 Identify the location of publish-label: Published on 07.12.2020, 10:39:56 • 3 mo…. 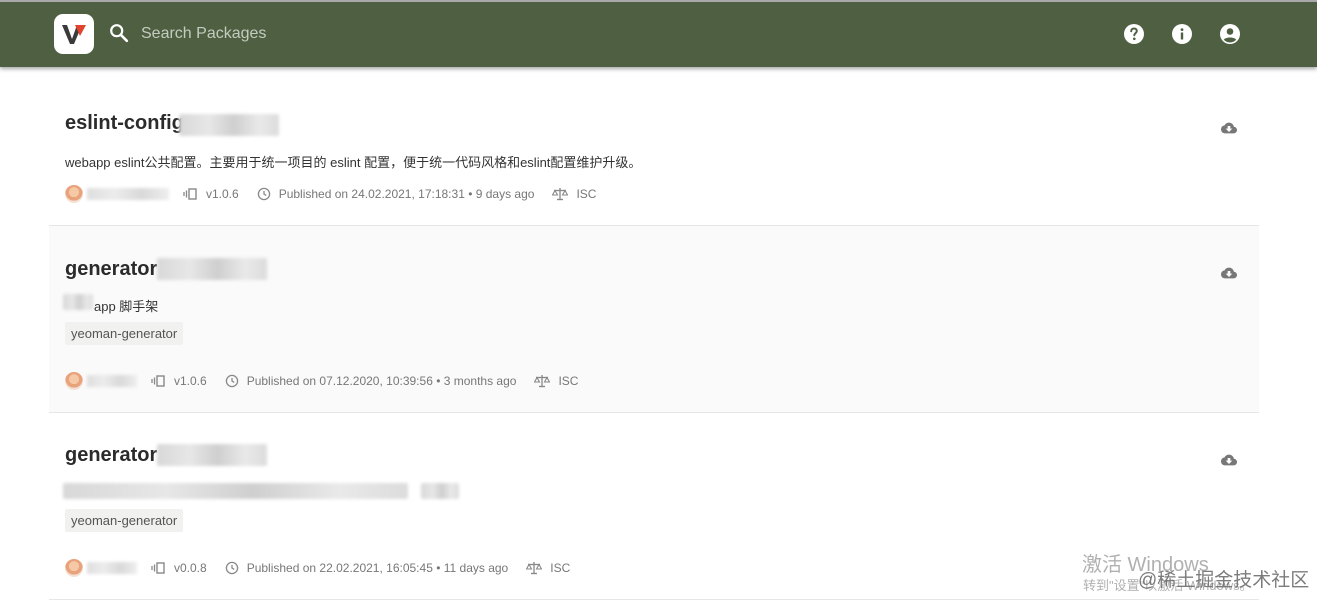
(381, 381).